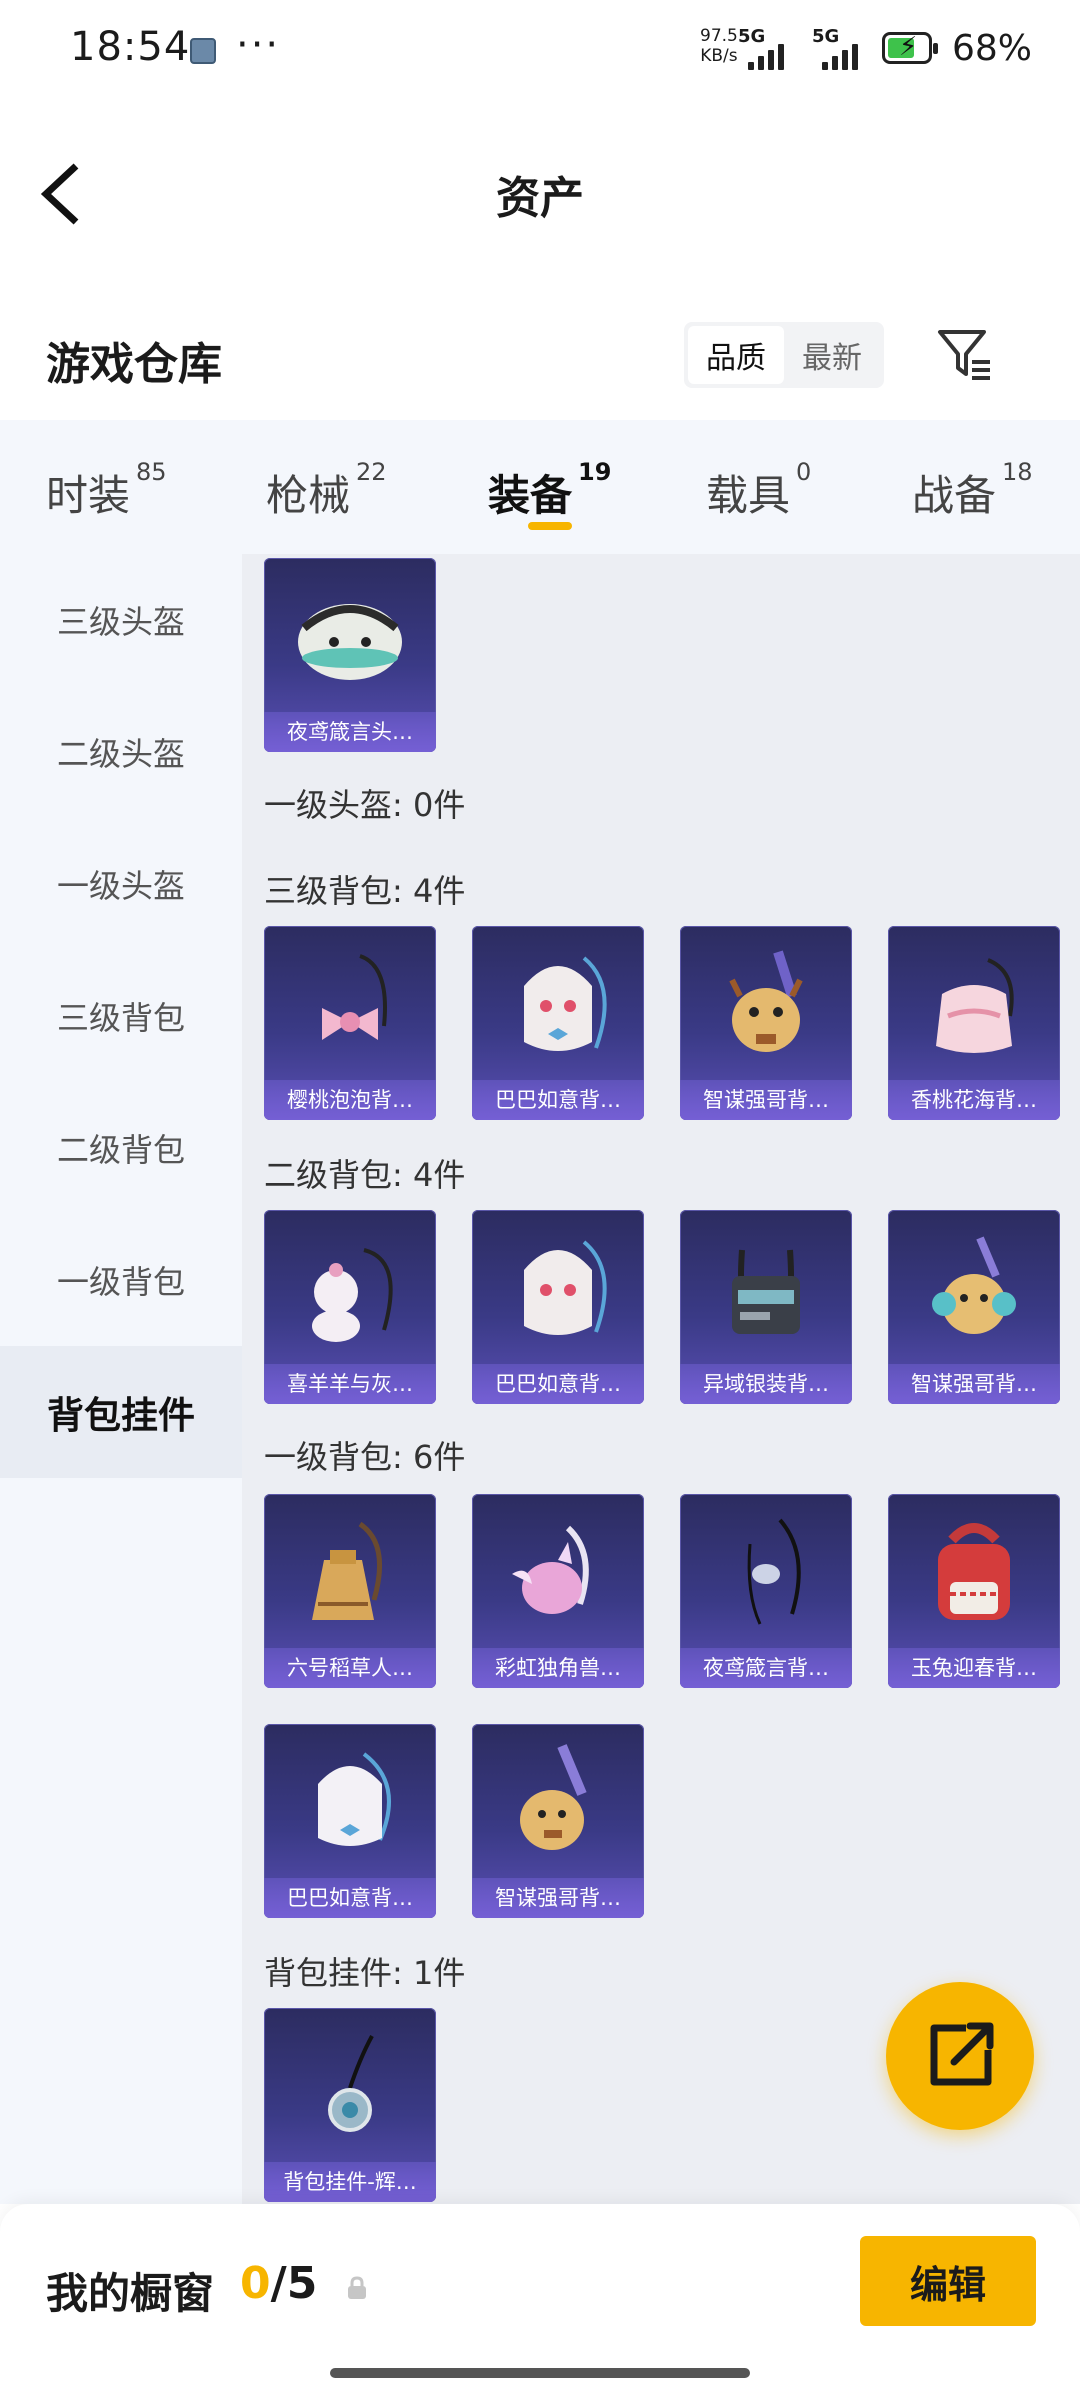 This screenshot has width=1080, height=2400. I want to click on tab-count: 22, so click(371, 472).